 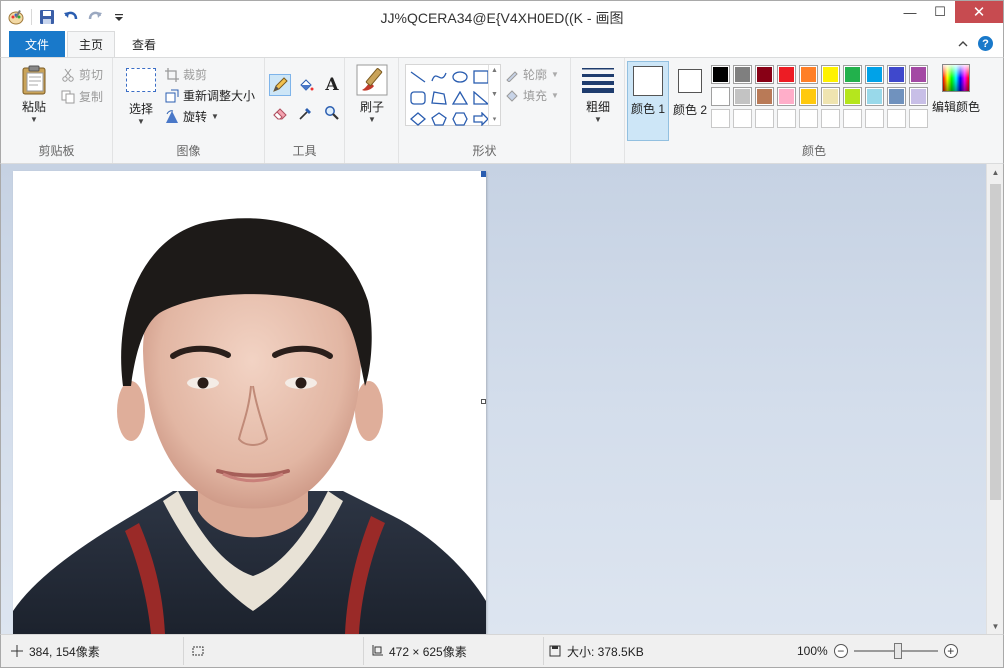 What do you see at coordinates (306, 113) in the screenshot?
I see `color-picker-icon` at bounding box center [306, 113].